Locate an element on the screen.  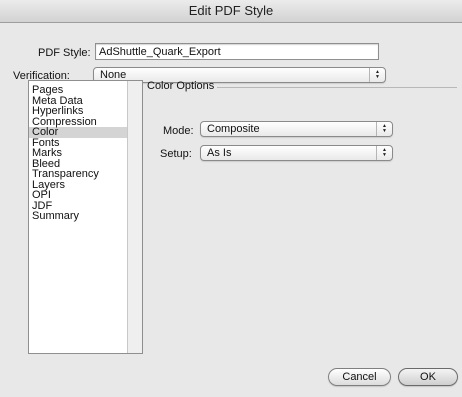
category-item: Marks is located at coordinates (78, 153).